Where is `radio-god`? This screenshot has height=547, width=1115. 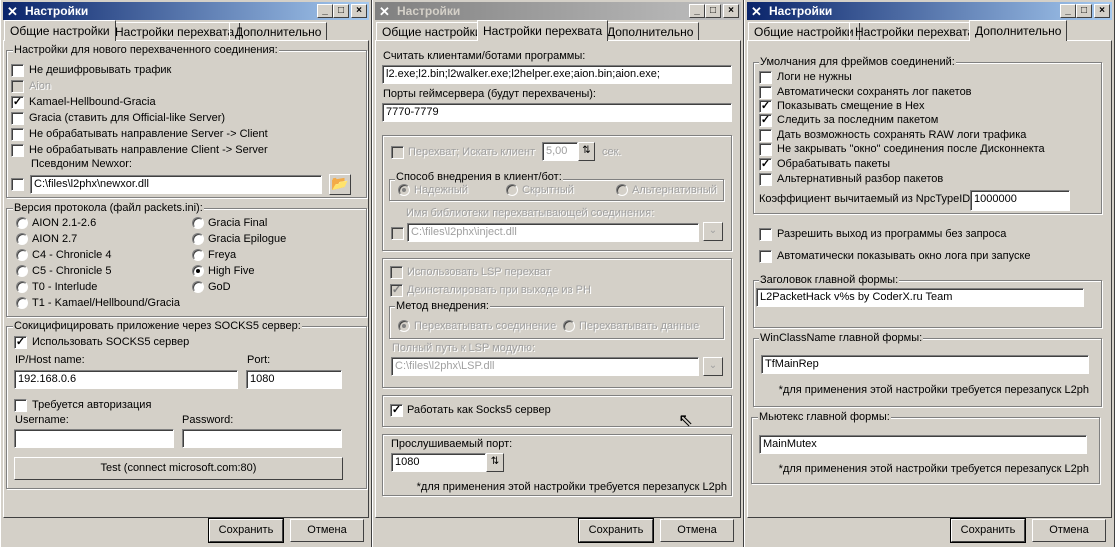 radio-god is located at coordinates (198, 287).